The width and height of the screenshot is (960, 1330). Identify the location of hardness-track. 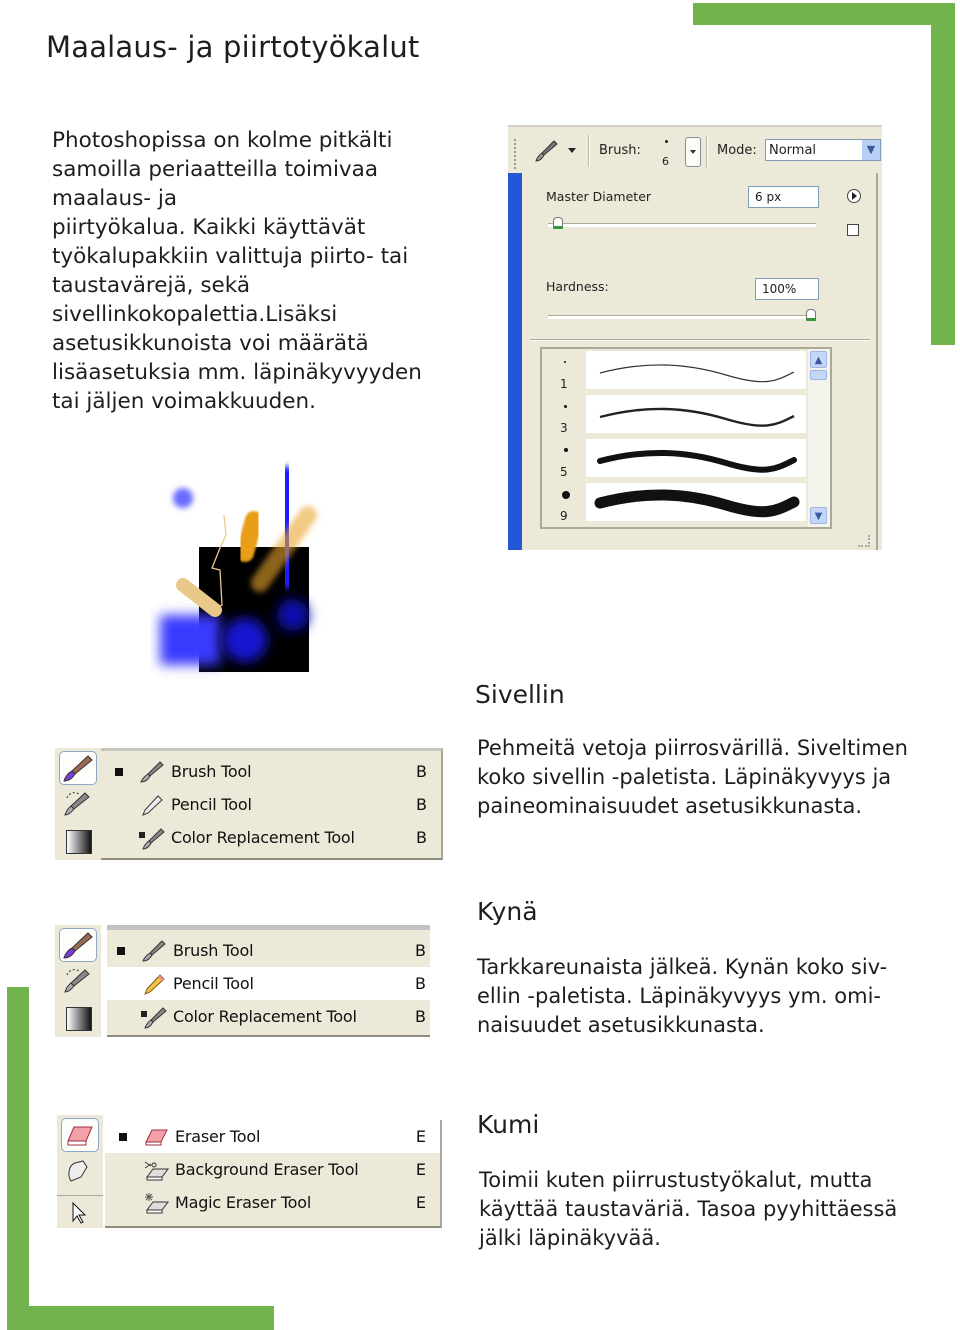
(682, 317).